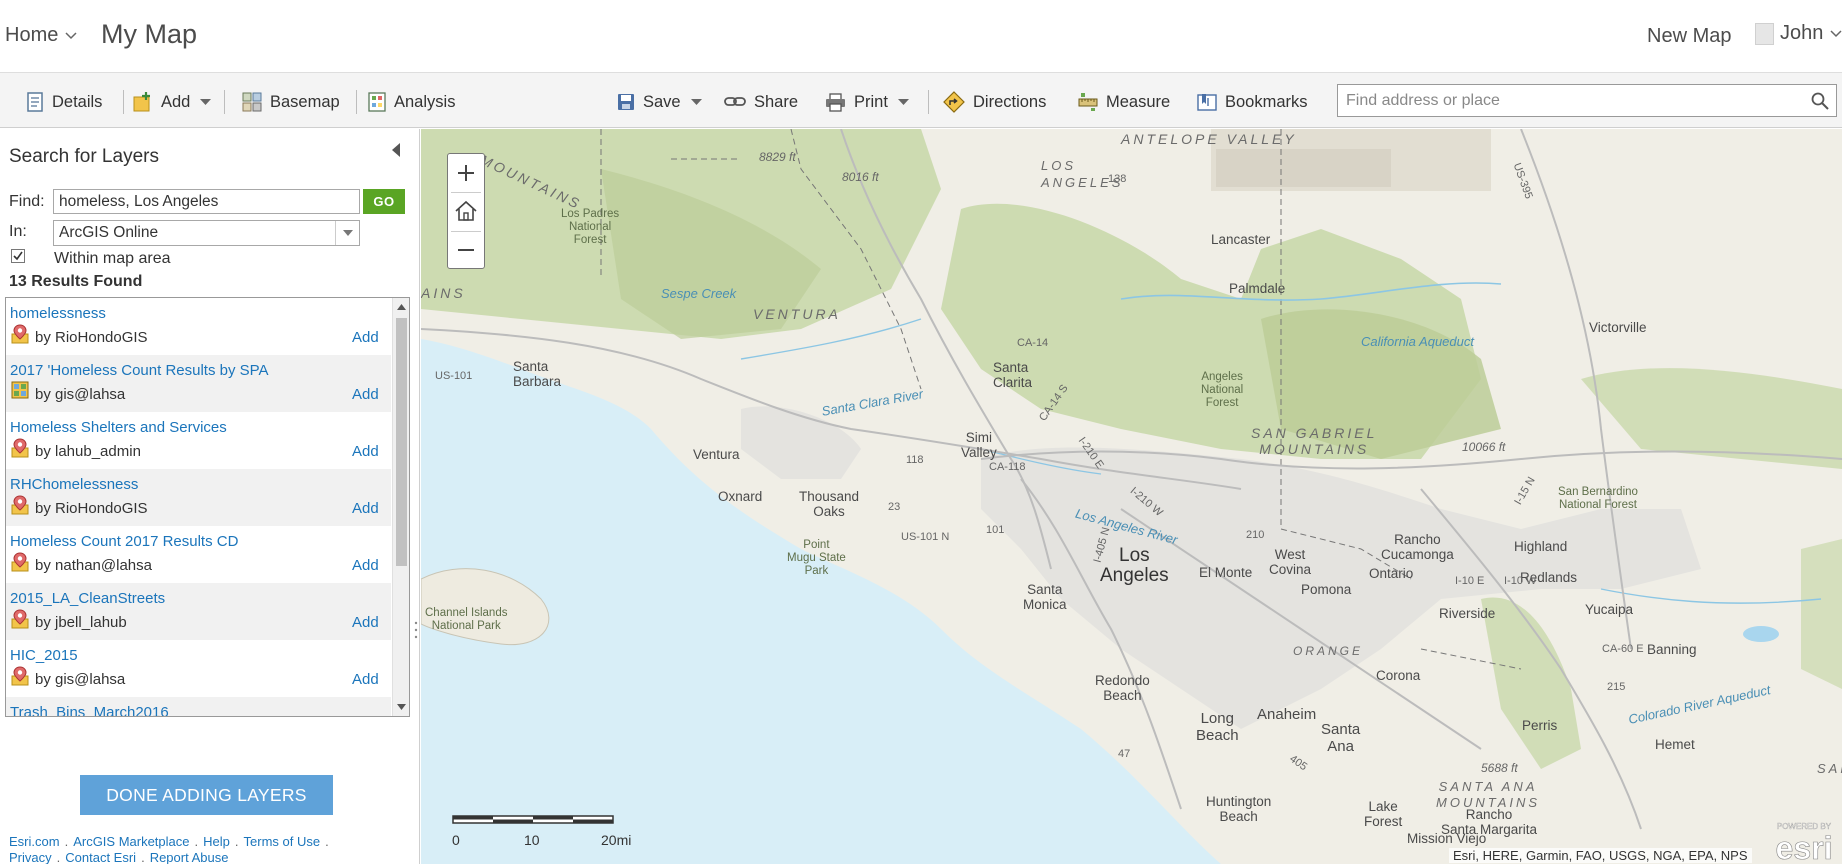  I want to click on map-label-elevation: 10066 ft, so click(1484, 447).